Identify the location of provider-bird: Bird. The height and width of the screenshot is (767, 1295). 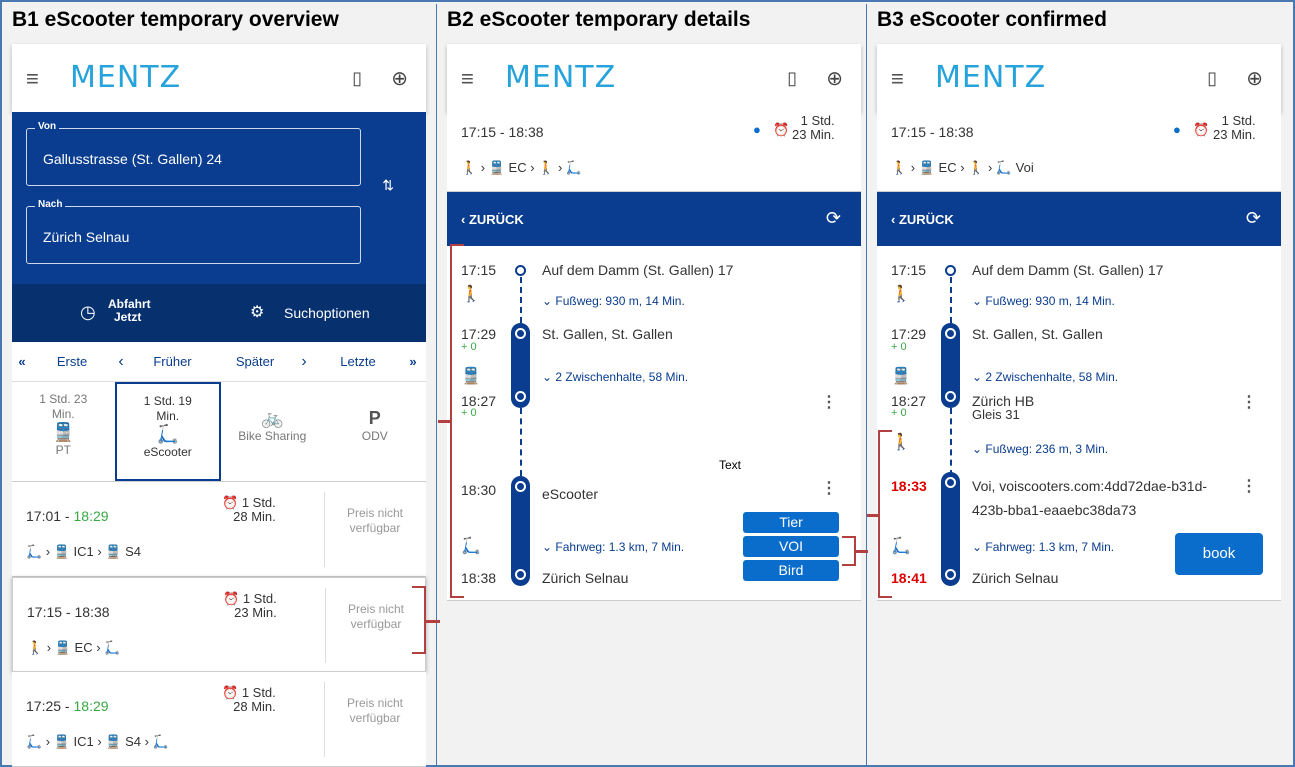
(791, 570).